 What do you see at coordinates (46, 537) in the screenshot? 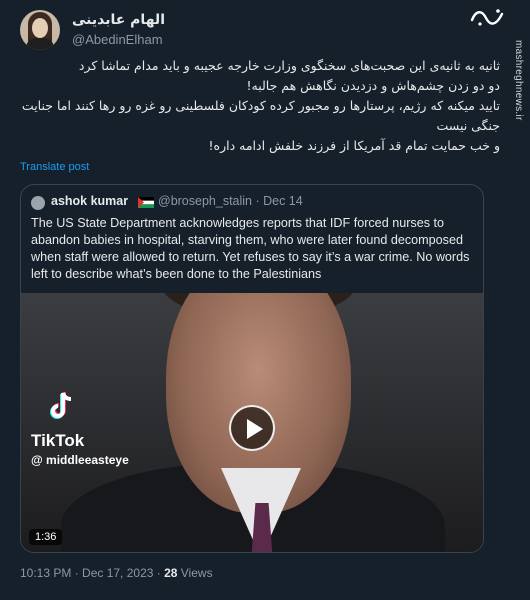
I see `video-duration: 1:36` at bounding box center [46, 537].